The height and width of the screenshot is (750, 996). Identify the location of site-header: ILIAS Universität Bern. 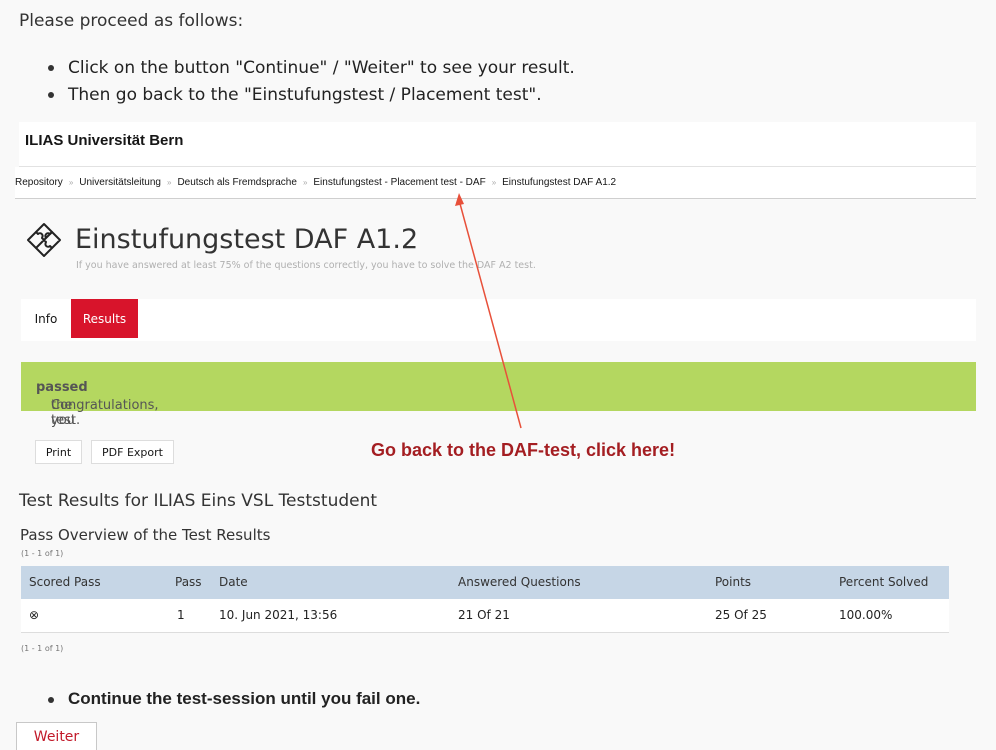
(497, 144).